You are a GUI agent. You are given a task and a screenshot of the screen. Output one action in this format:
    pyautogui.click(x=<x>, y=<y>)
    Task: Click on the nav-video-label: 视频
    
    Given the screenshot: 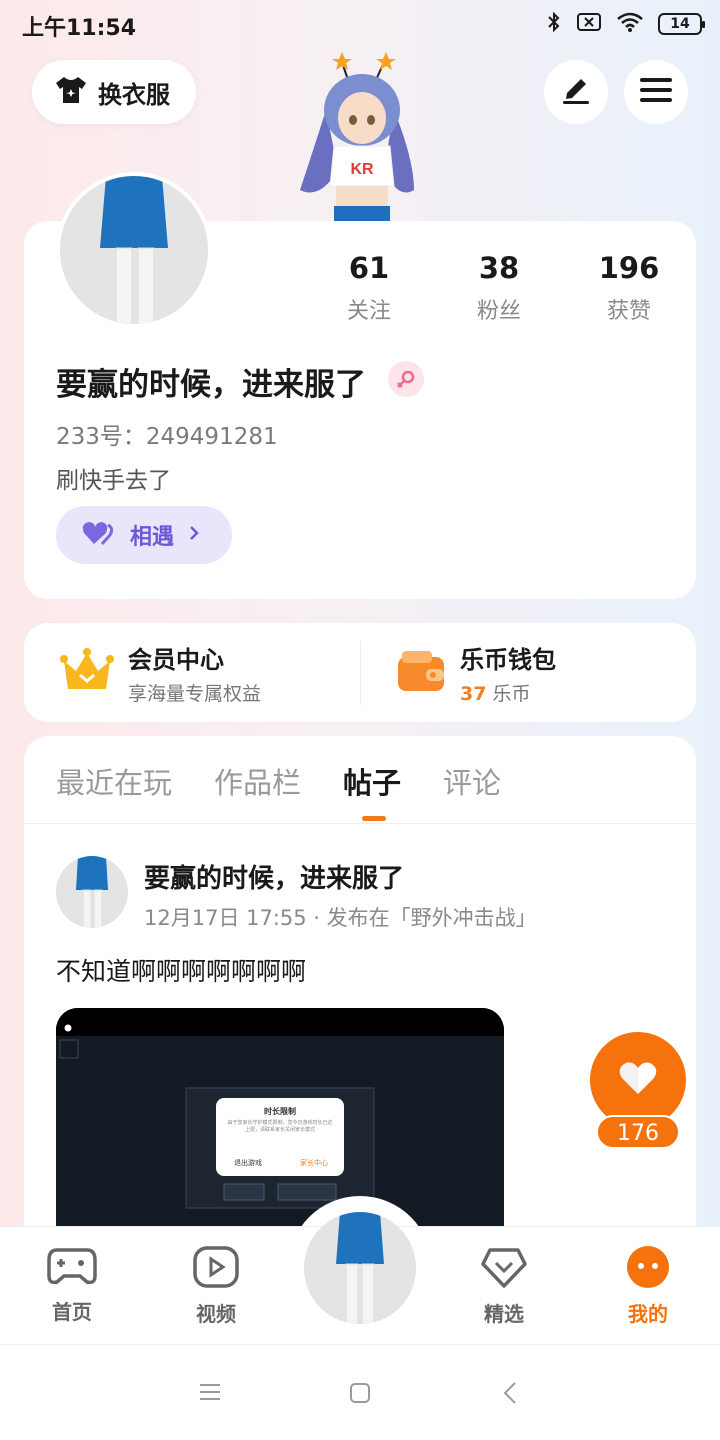 What is the action you would take?
    pyautogui.click(x=216, y=1314)
    